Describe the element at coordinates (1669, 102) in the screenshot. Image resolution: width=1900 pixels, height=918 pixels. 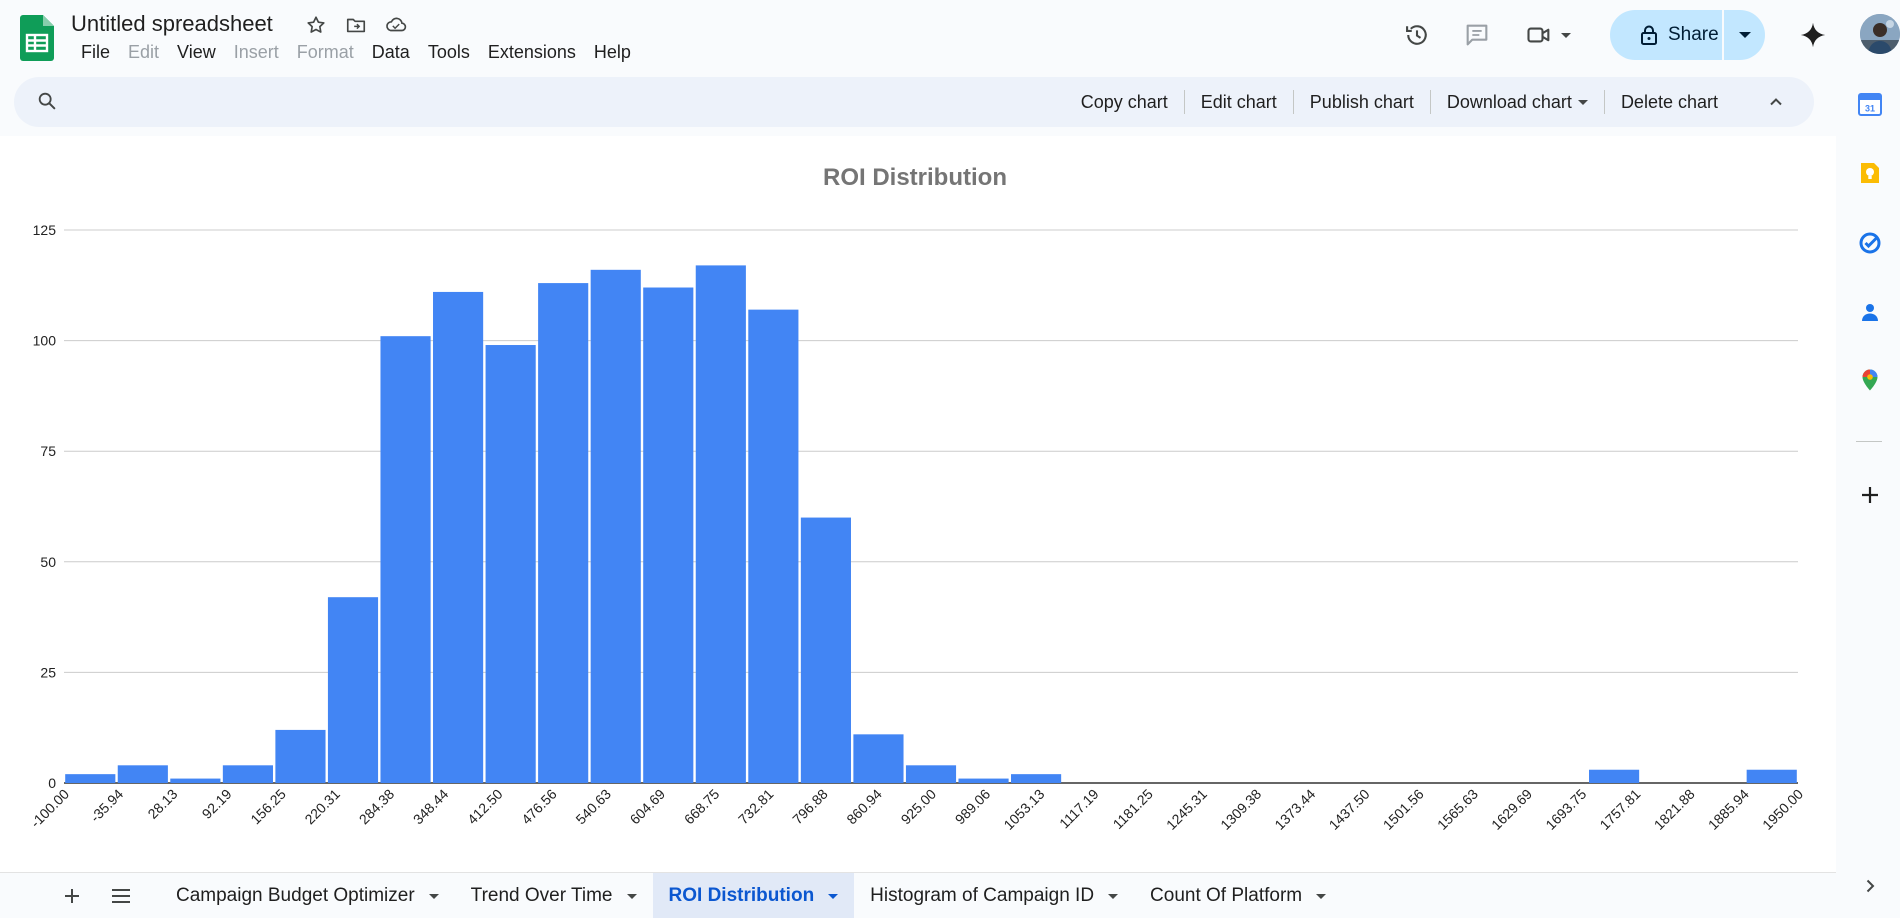
I see `delete-chart-button: Delete chart` at that location.